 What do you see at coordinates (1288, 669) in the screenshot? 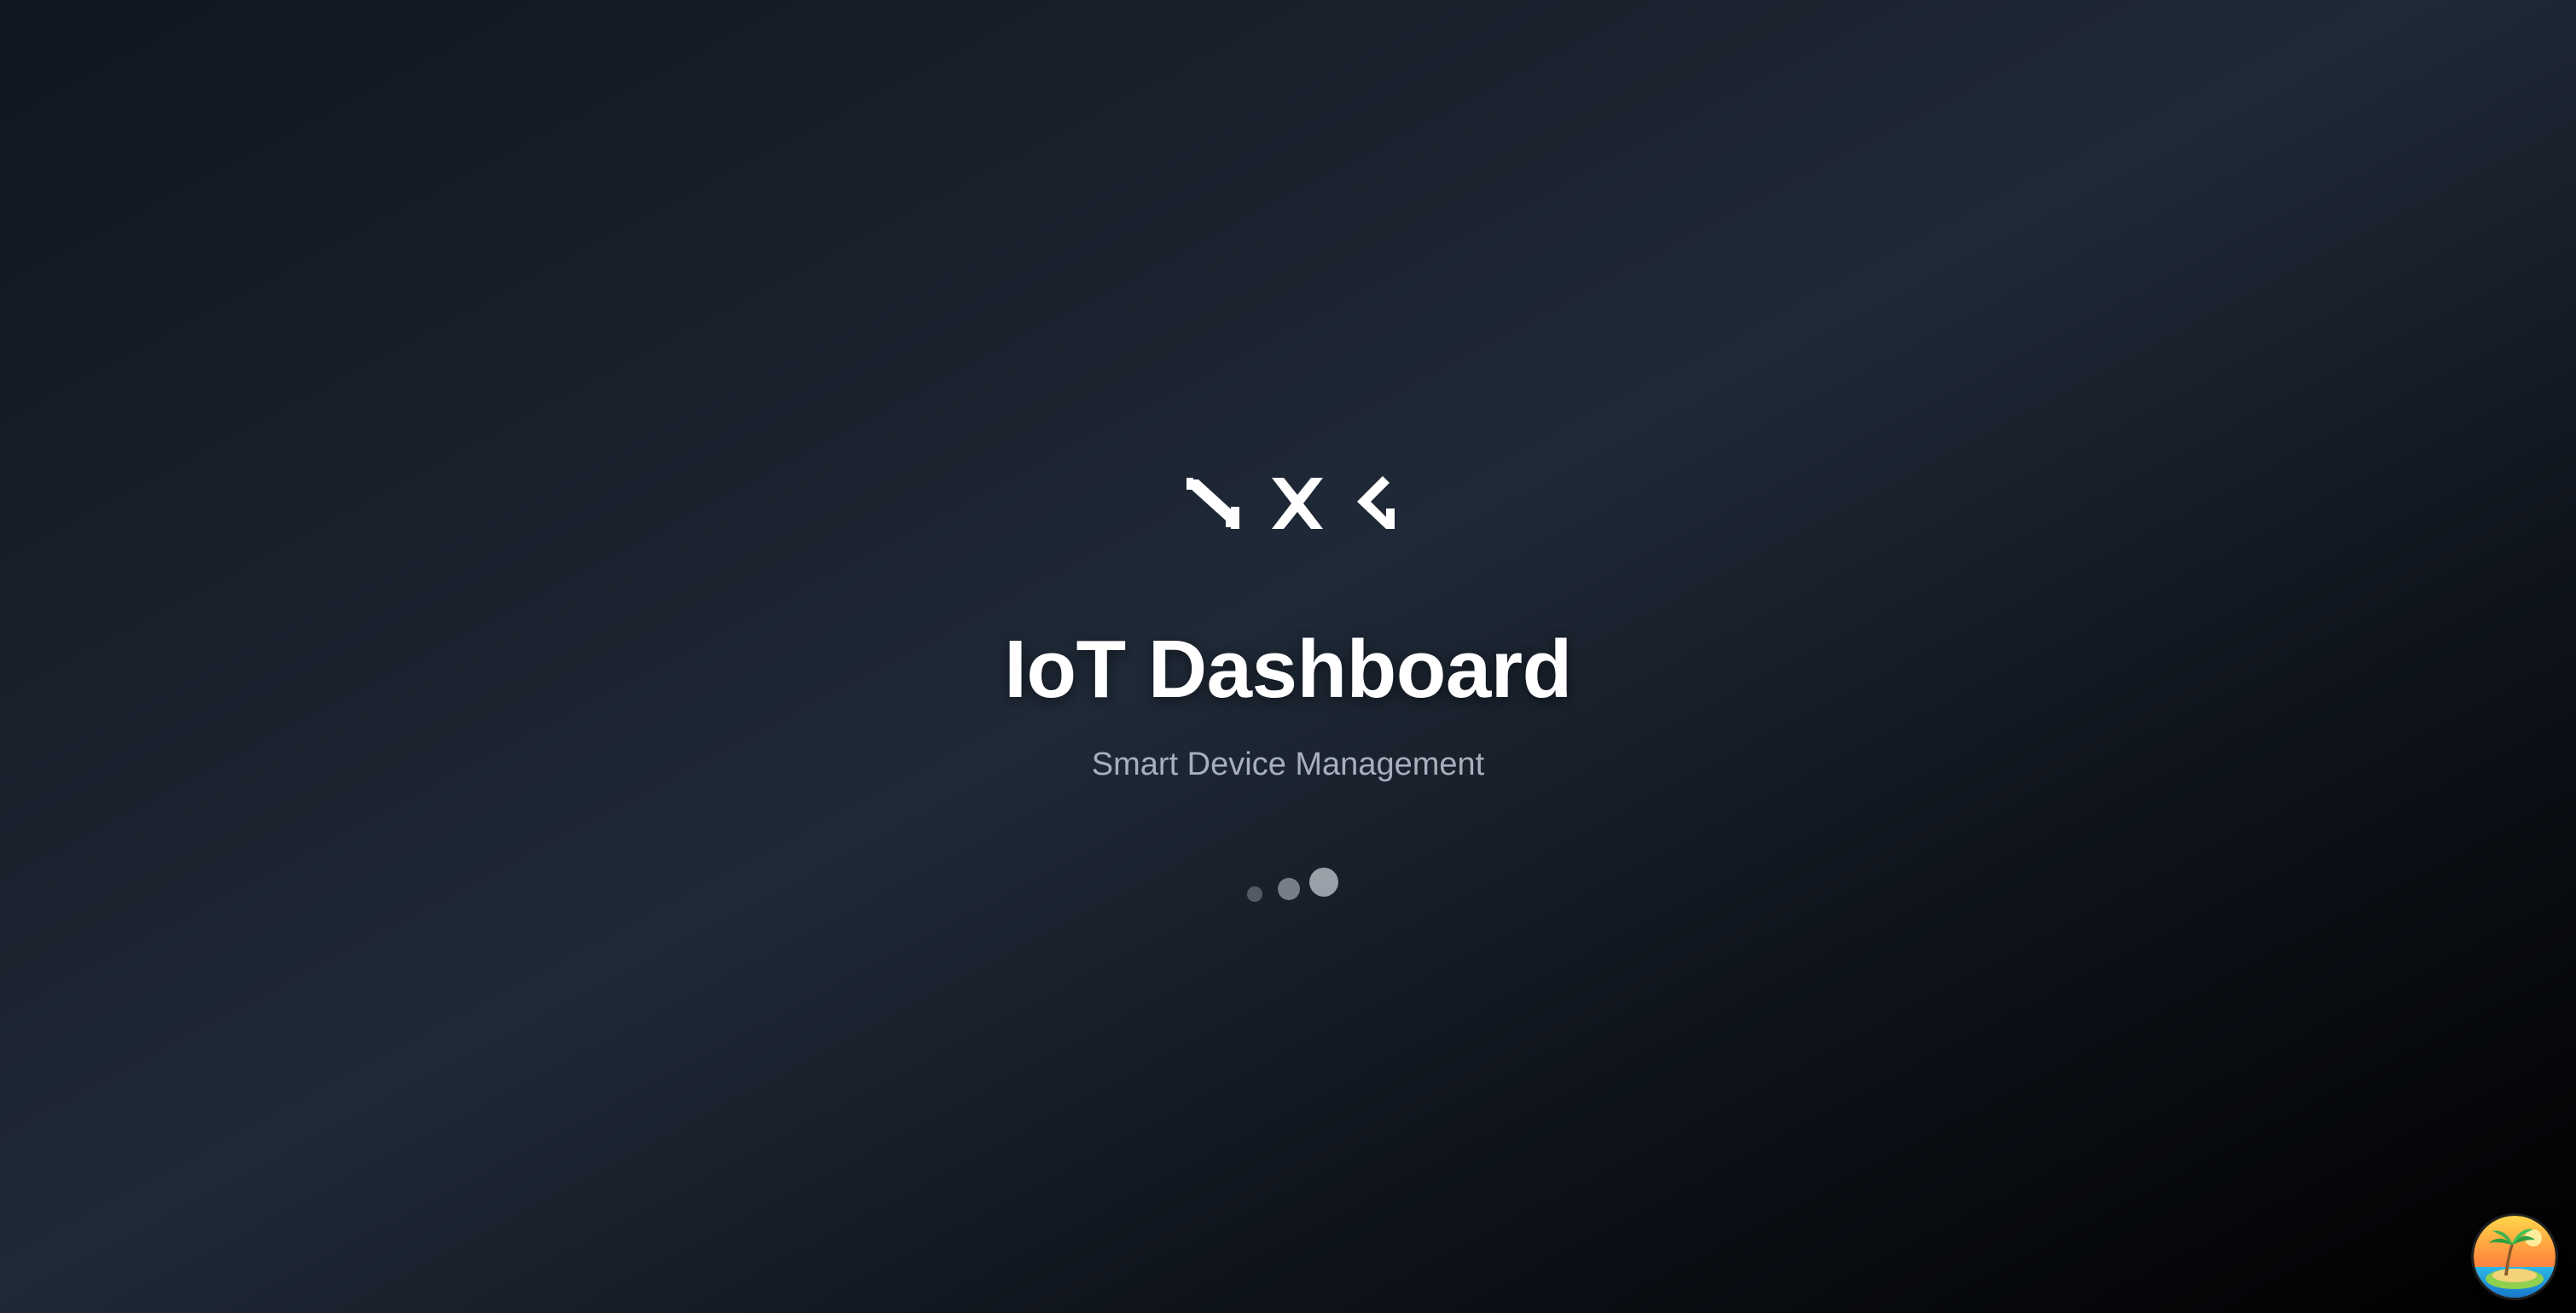
I see `app-title: IoT Dashboard` at bounding box center [1288, 669].